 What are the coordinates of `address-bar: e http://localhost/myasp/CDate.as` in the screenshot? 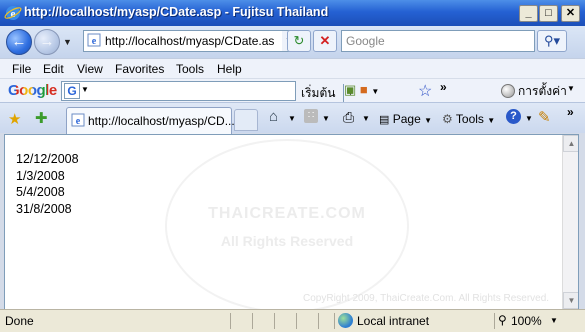 It's located at (183, 41).